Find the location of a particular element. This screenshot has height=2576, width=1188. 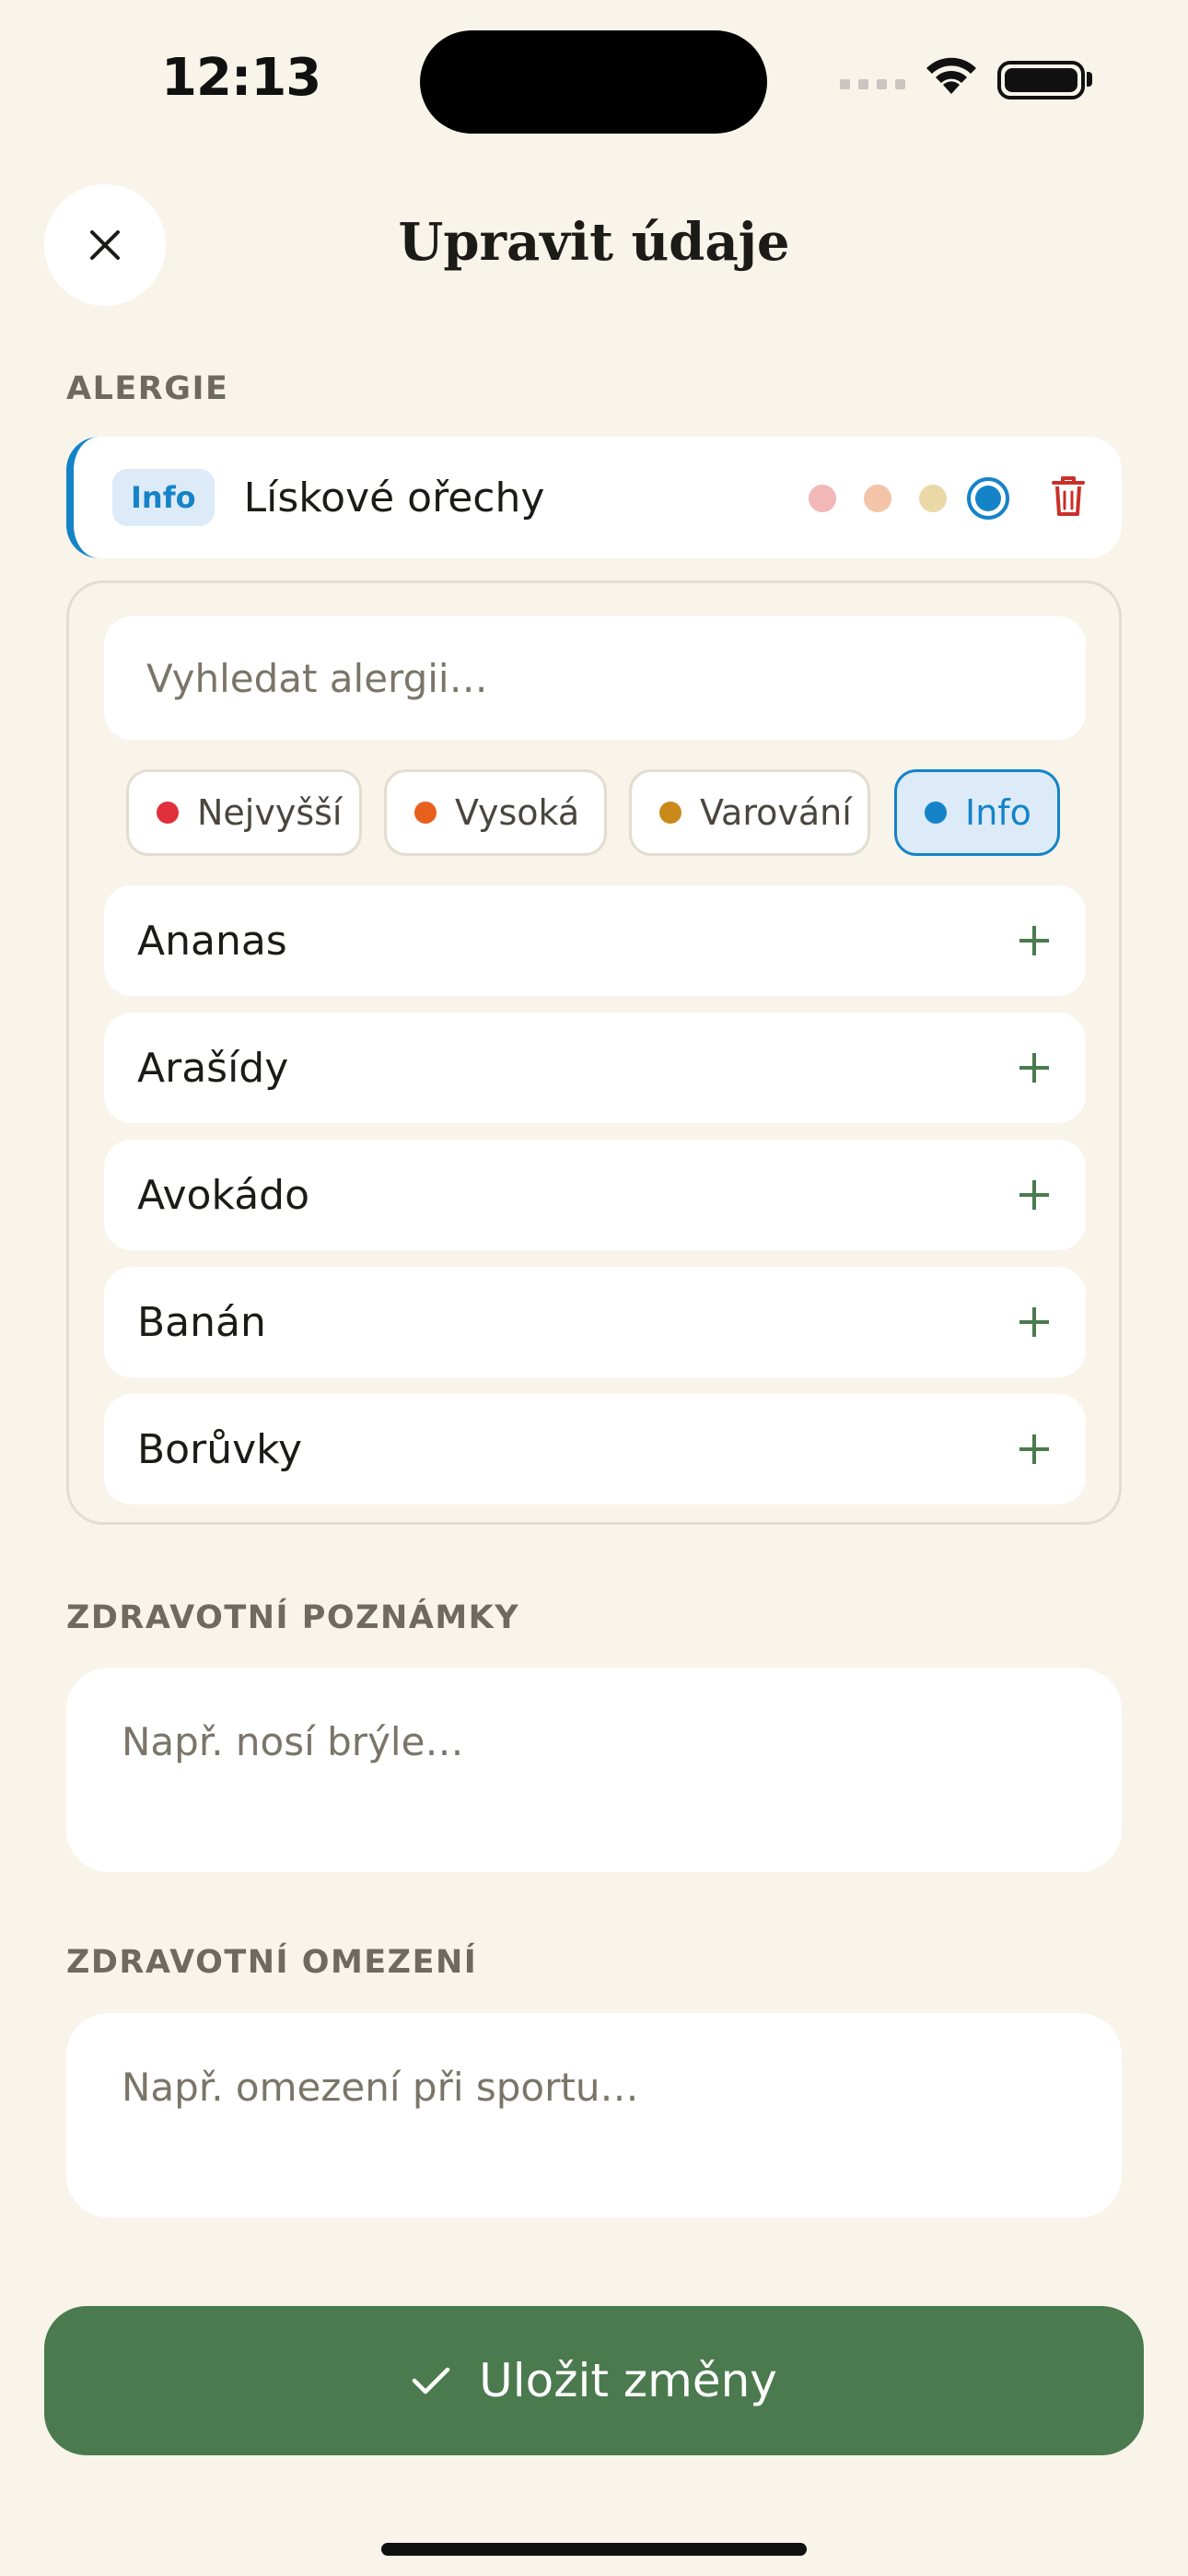

allergies-section-label: ALERGIE is located at coordinates (147, 388).